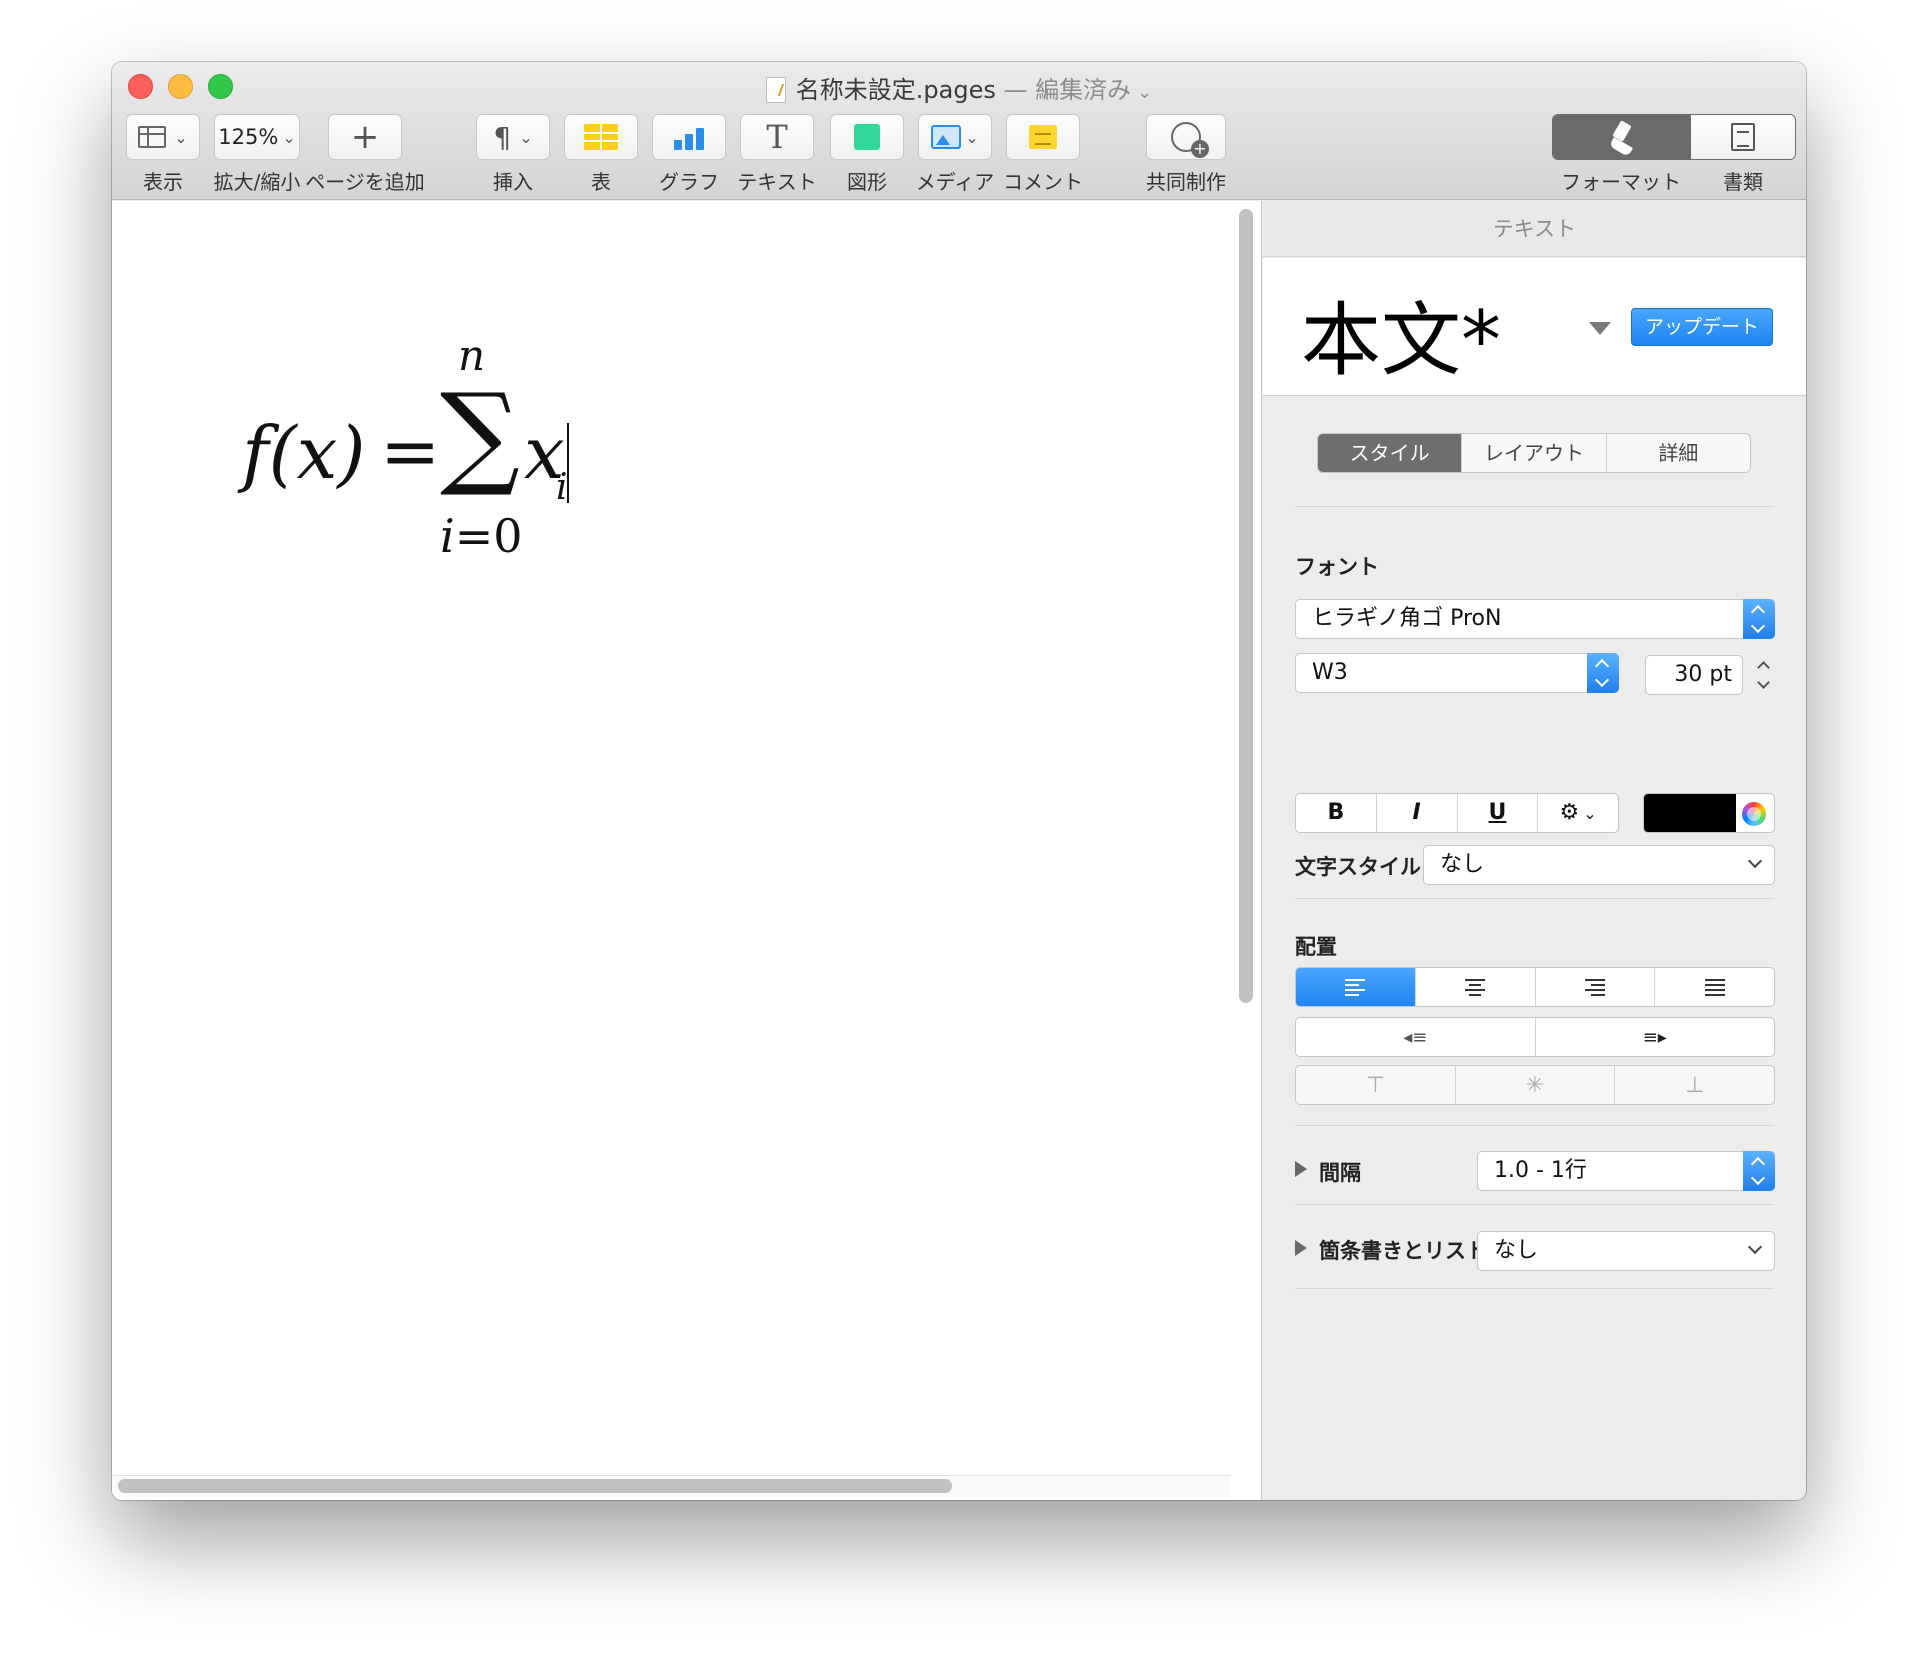  What do you see at coordinates (1714, 987) in the screenshot?
I see `justify-button` at bounding box center [1714, 987].